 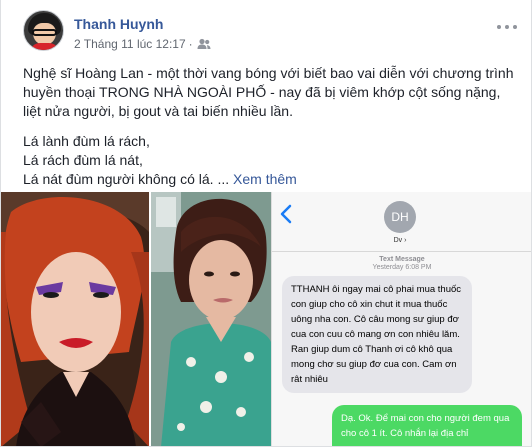 I want to click on post-timestamp: 2 Tháng 11 lúc 12:17, so click(x=130, y=44).